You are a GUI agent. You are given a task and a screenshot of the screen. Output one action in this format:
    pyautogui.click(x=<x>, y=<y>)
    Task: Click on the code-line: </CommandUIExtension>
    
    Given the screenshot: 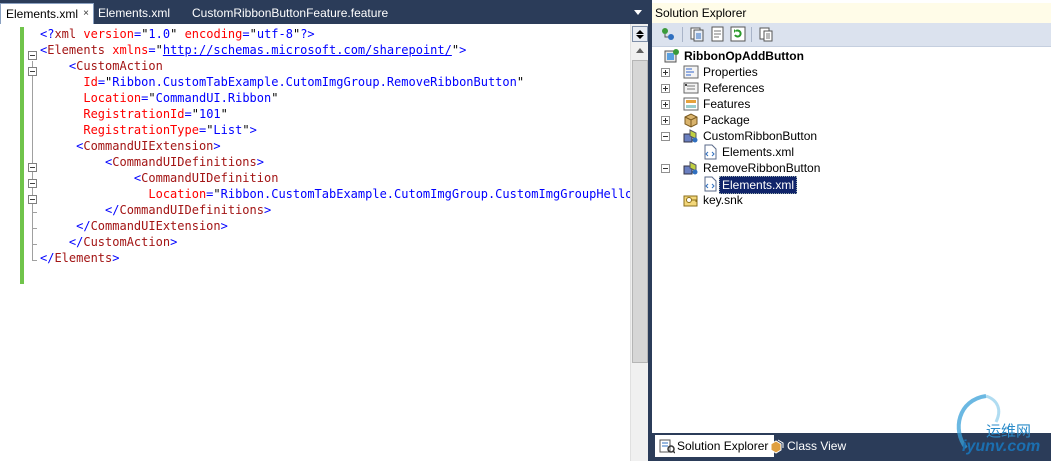 What is the action you would take?
    pyautogui.click(x=134, y=226)
    